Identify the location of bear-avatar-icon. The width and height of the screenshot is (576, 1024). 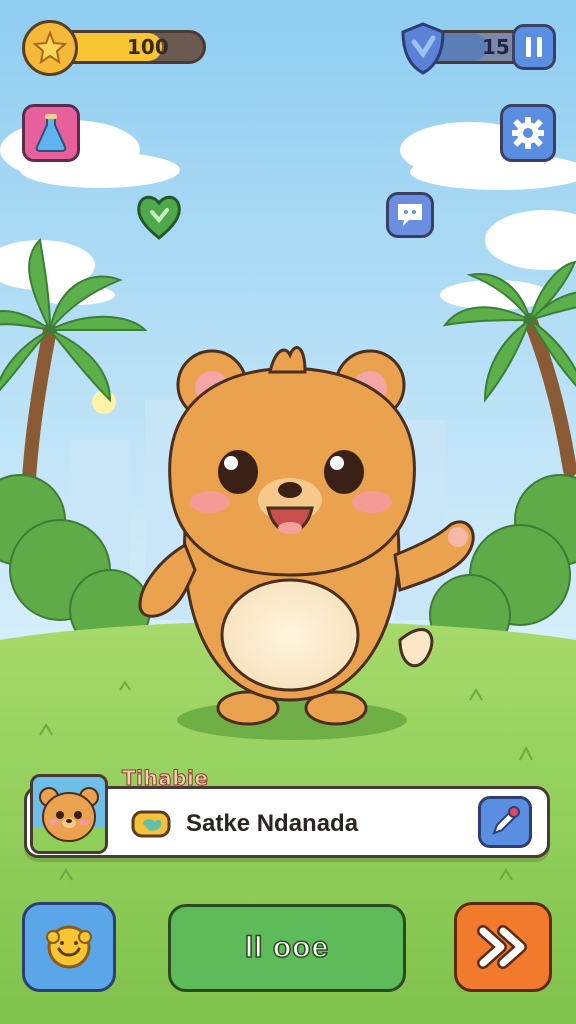
(69, 819).